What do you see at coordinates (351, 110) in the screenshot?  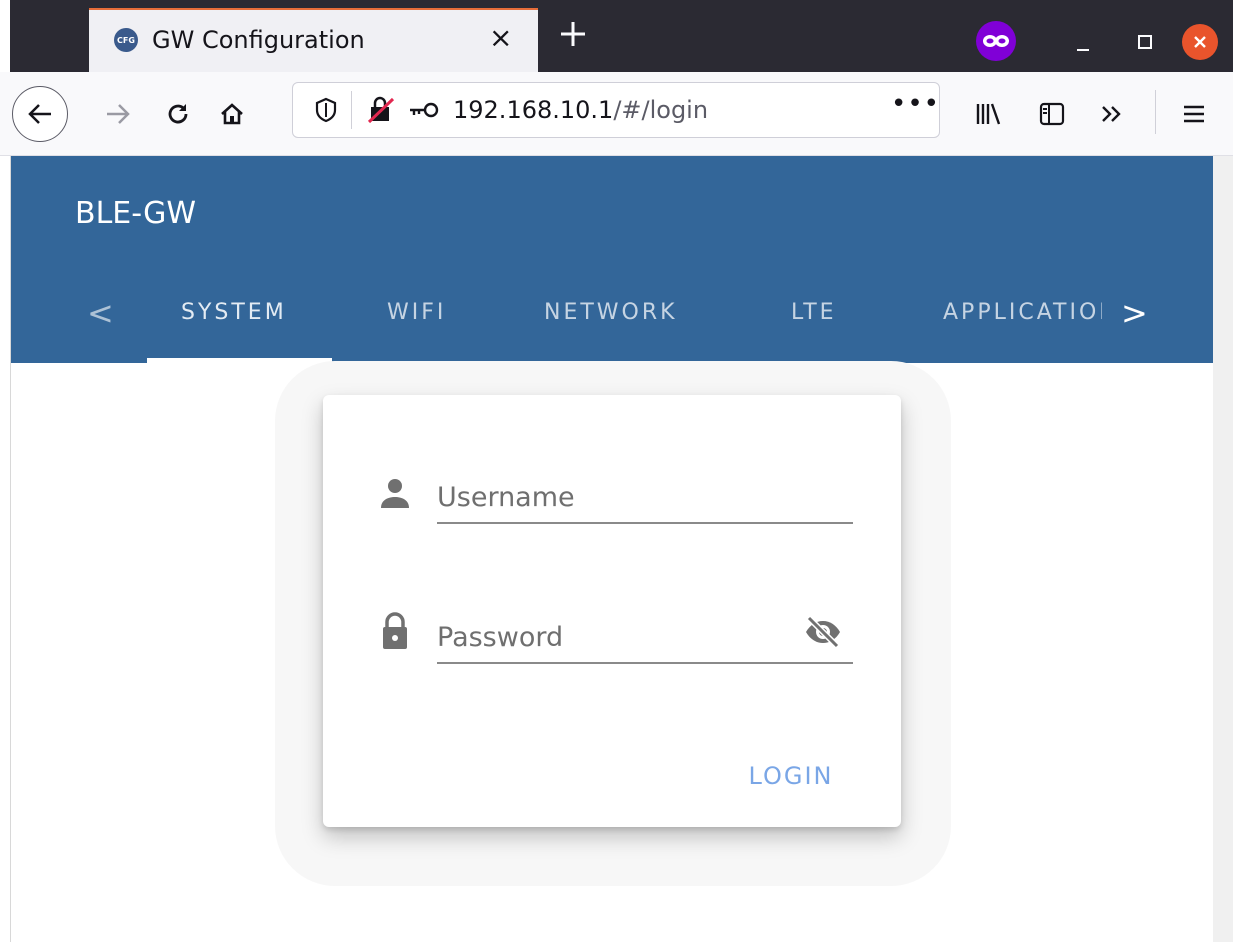 I see `url-separator` at bounding box center [351, 110].